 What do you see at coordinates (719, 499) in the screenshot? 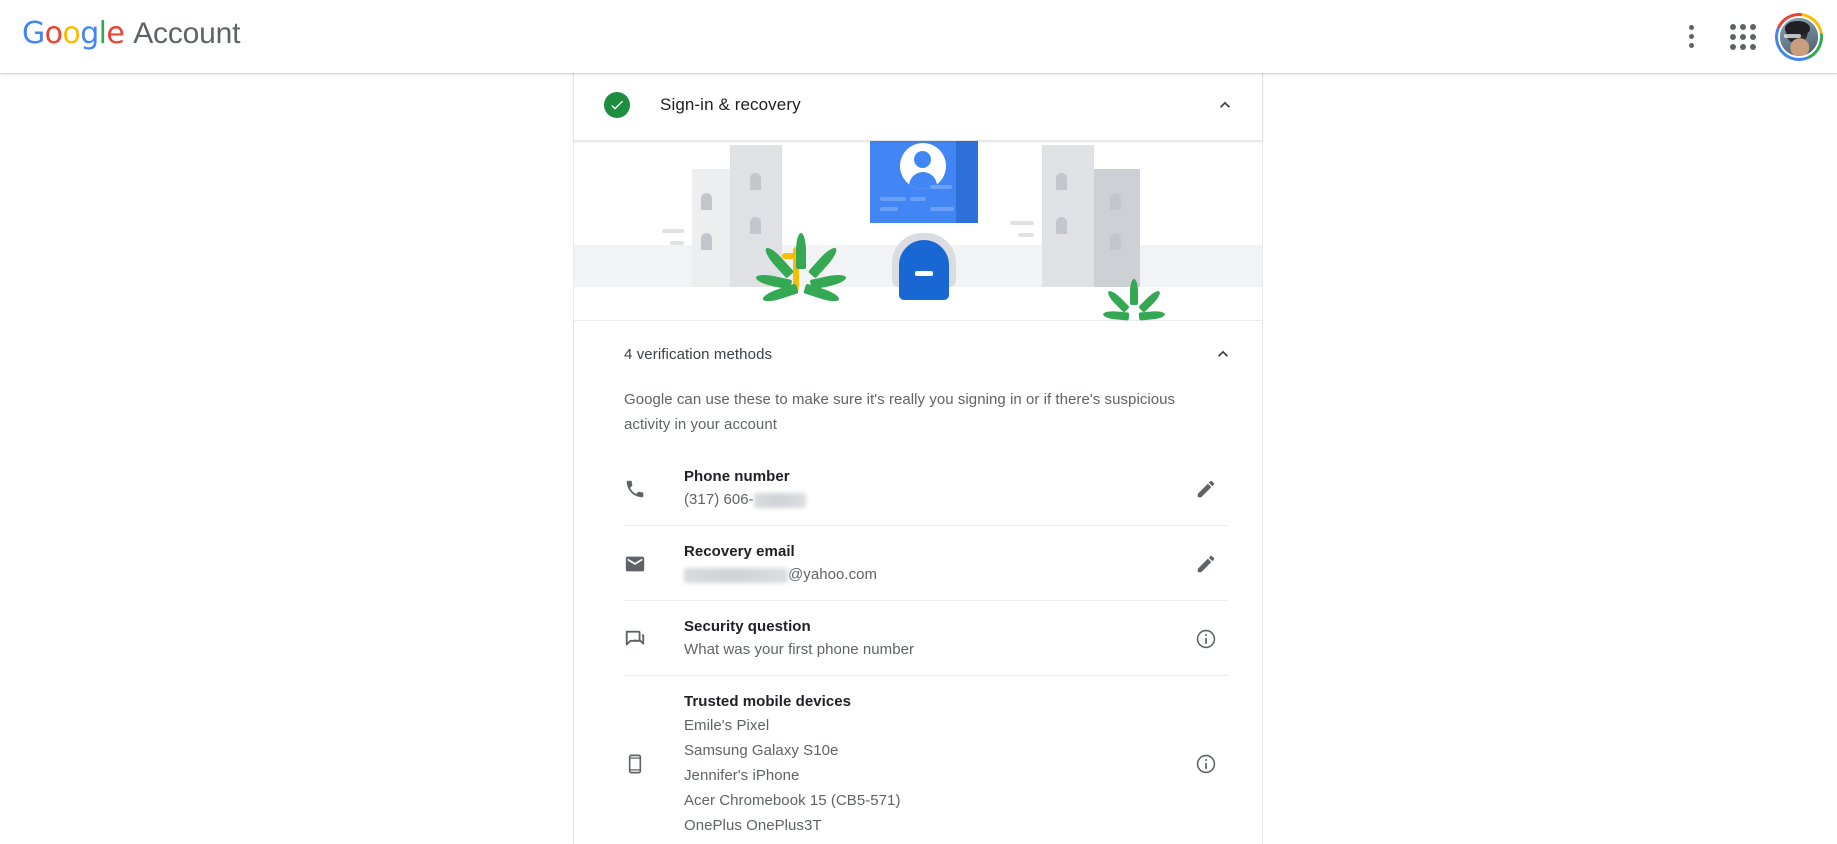
I see `phone-number-value-text: (317) 606-` at bounding box center [719, 499].